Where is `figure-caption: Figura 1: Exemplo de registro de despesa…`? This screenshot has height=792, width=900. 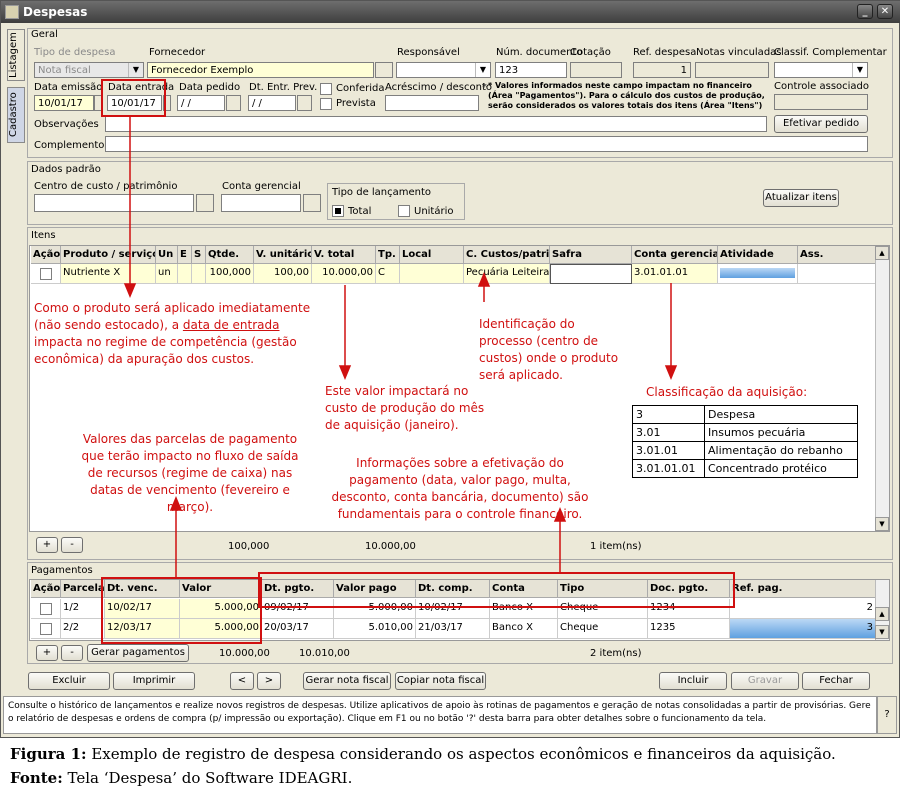 figure-caption: Figura 1: Exemplo de registro de despesa… is located at coordinates (423, 766).